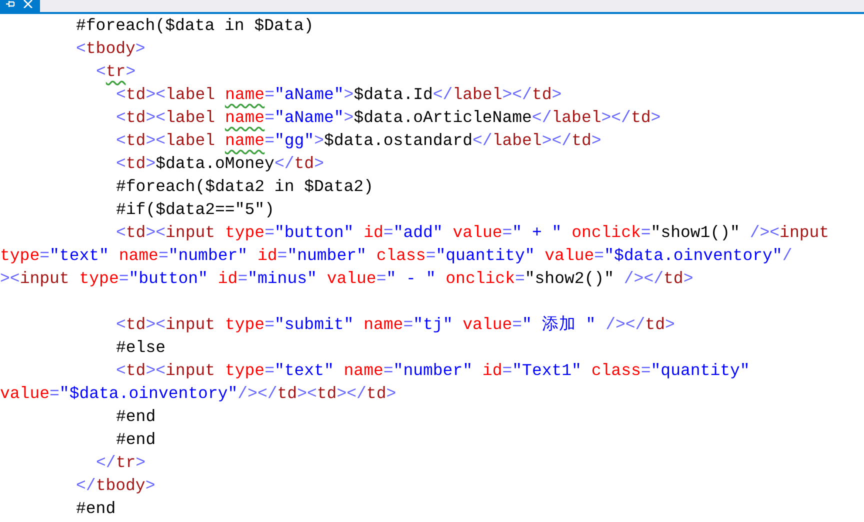  Describe the element at coordinates (359, 141) in the screenshot. I see `code-line: <td><label name="gg">$data.ostandard</label></td>` at that location.